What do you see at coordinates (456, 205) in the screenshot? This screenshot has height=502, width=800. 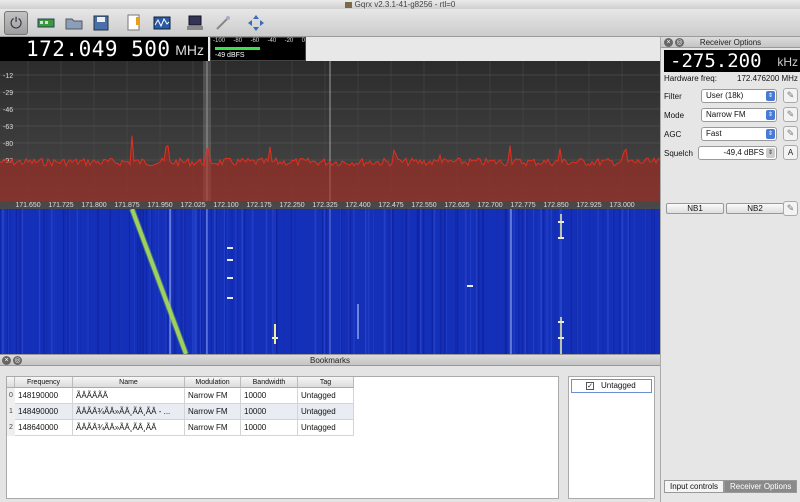 I see `x-tick-label: 172.625` at bounding box center [456, 205].